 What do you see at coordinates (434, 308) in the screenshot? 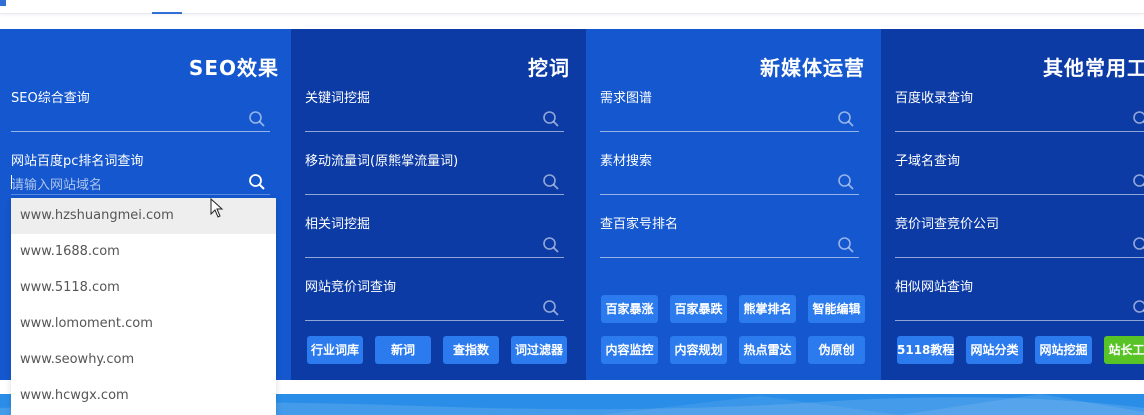
I see `bid-word-input` at bounding box center [434, 308].